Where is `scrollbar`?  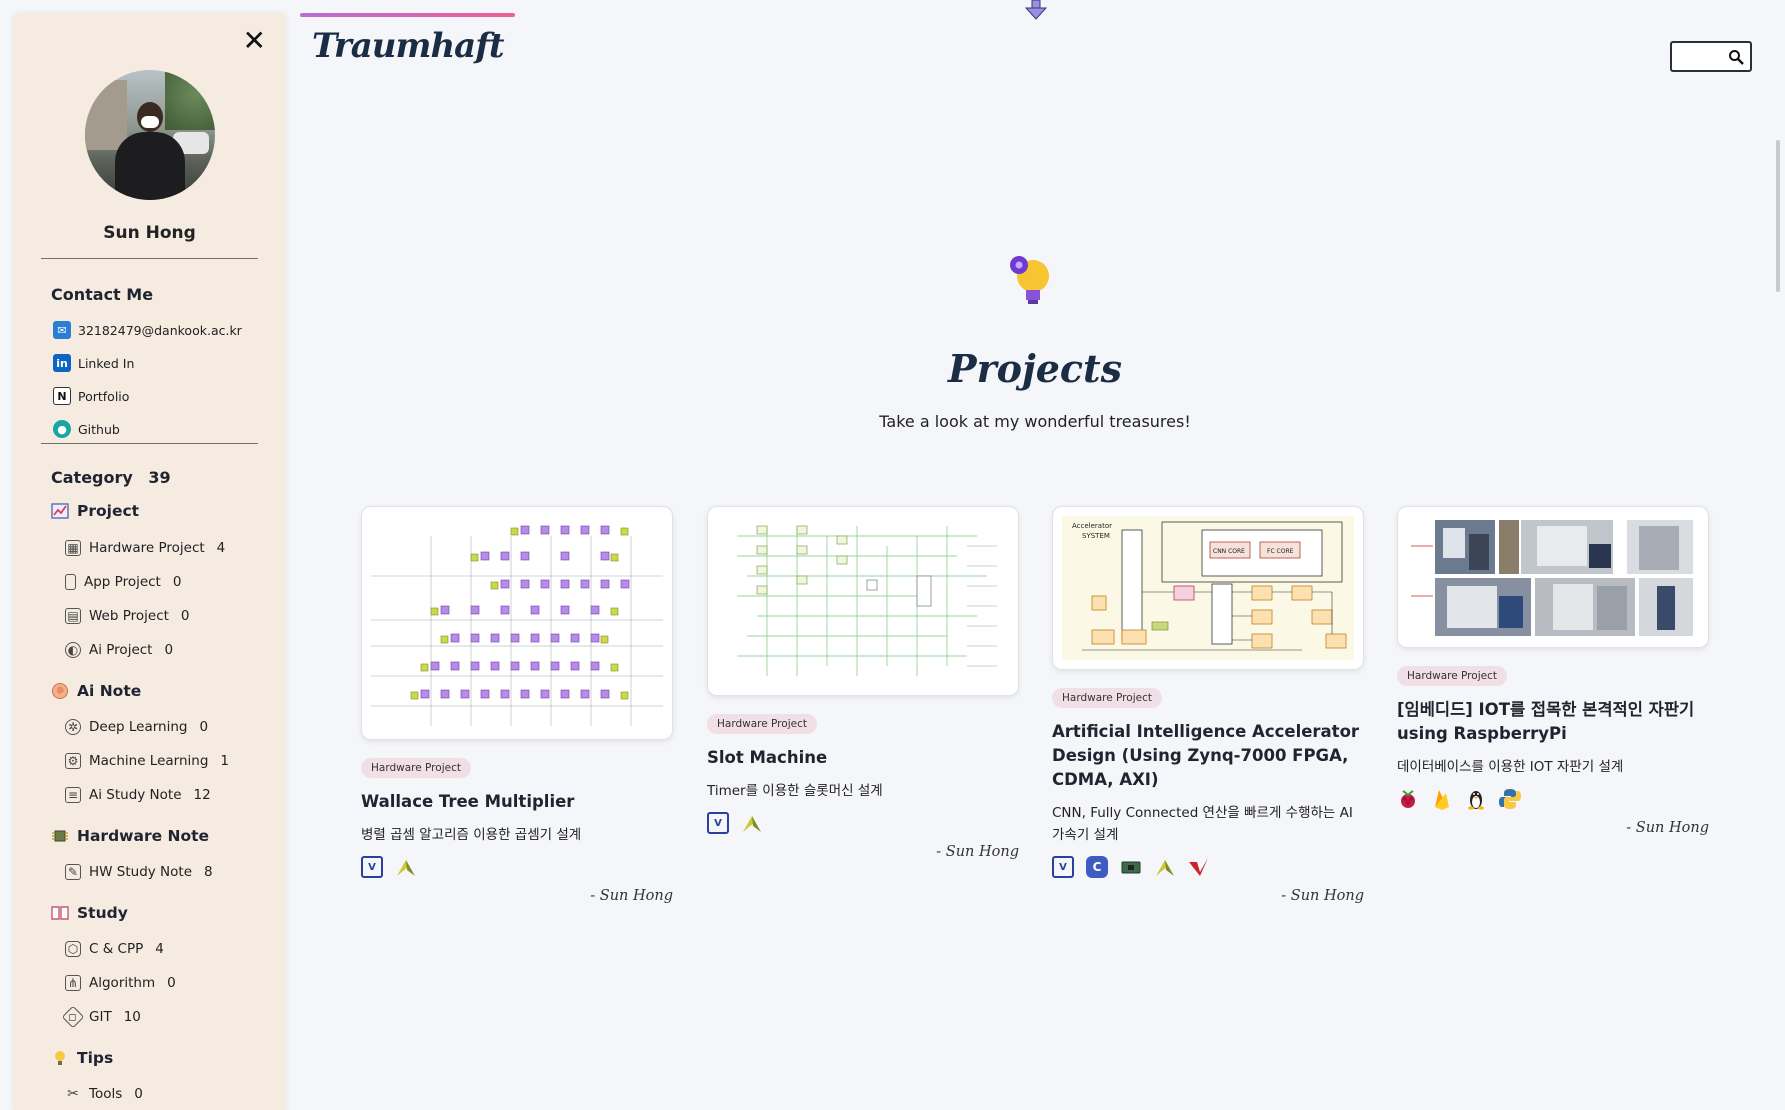 scrollbar is located at coordinates (1778, 216).